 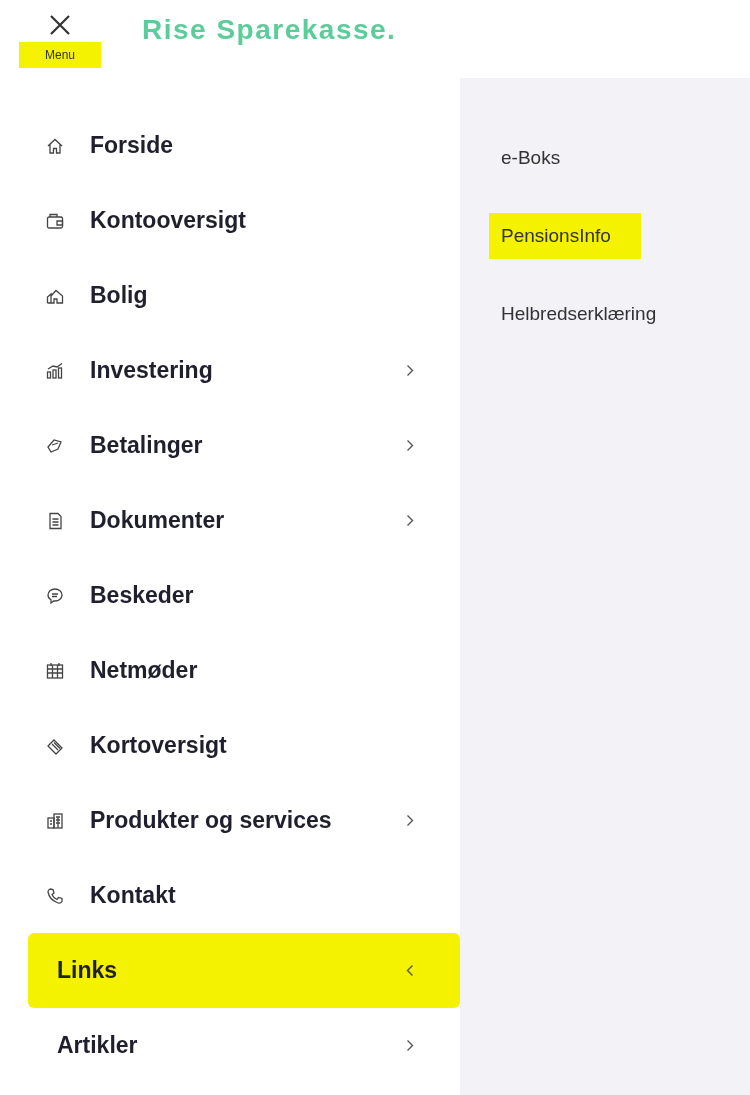 What do you see at coordinates (211, 820) in the screenshot?
I see `menu-item-label: Produkter og services` at bounding box center [211, 820].